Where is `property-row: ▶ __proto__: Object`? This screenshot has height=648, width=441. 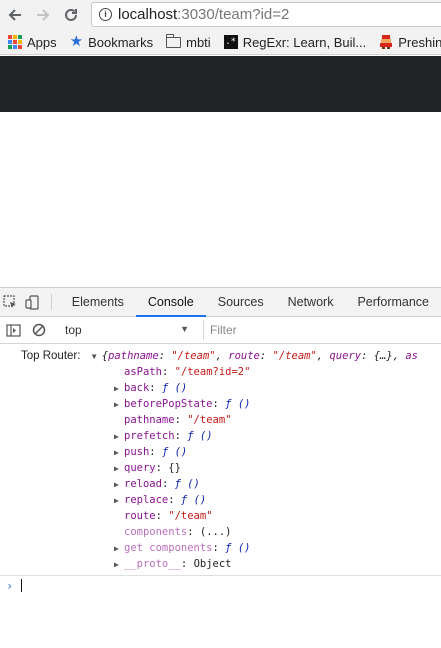
property-row: ▶ __proto__: Object is located at coordinates (220, 564).